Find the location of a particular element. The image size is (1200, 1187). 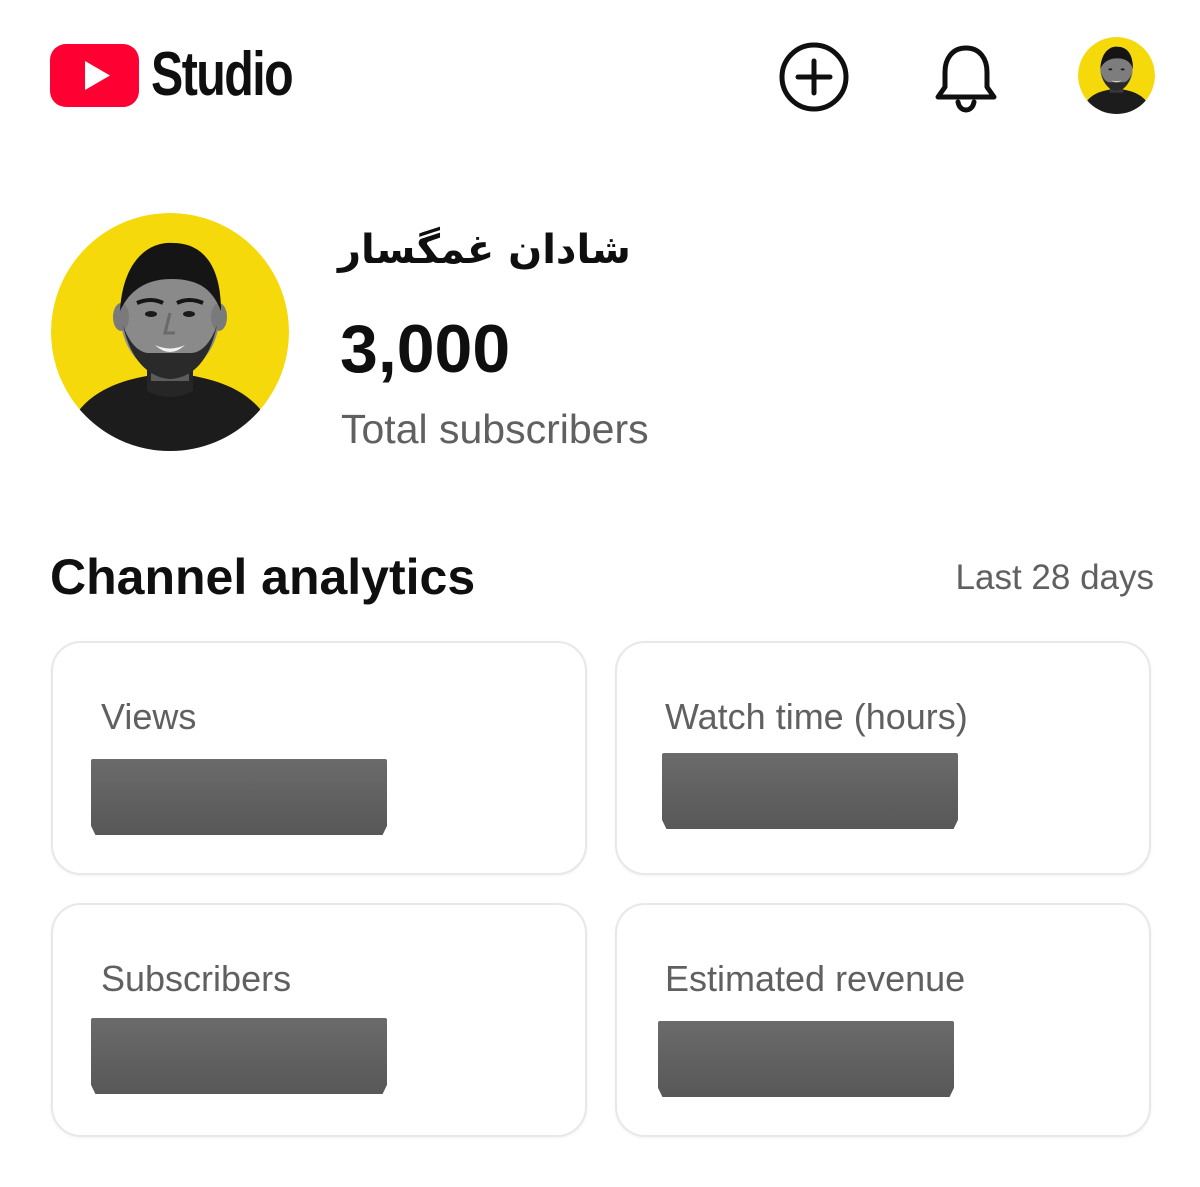

section-title: Channel analytics is located at coordinates (263, 577).